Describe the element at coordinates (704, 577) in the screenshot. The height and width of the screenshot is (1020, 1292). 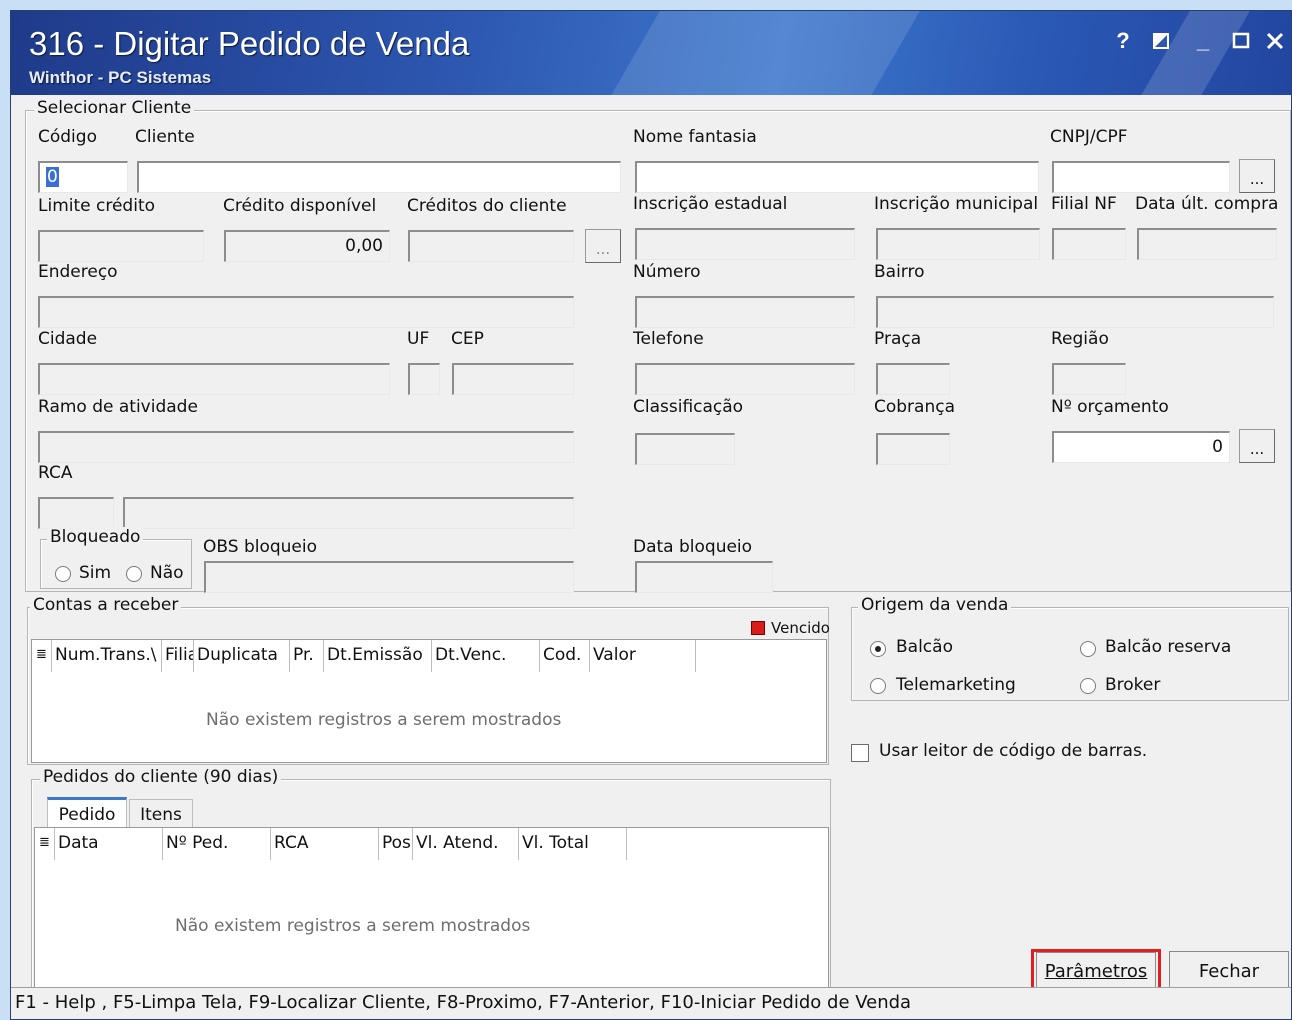
I see `data-bloqueio-field` at that location.